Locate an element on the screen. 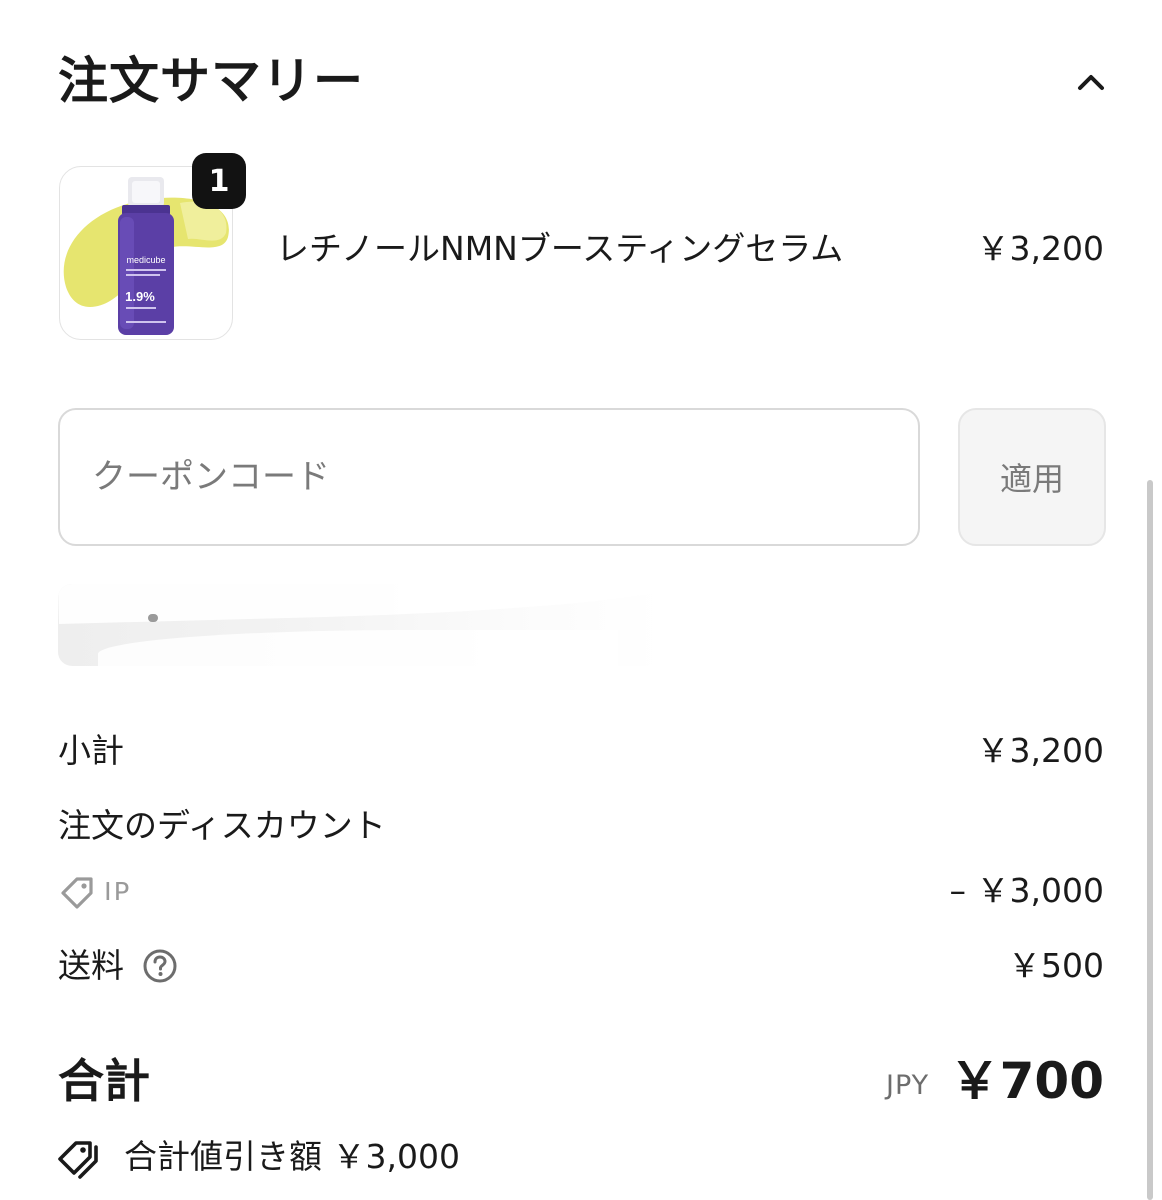 Image resolution: width=1162 pixels, height=1200 pixels. shipping-label: 送料 is located at coordinates (91, 965).